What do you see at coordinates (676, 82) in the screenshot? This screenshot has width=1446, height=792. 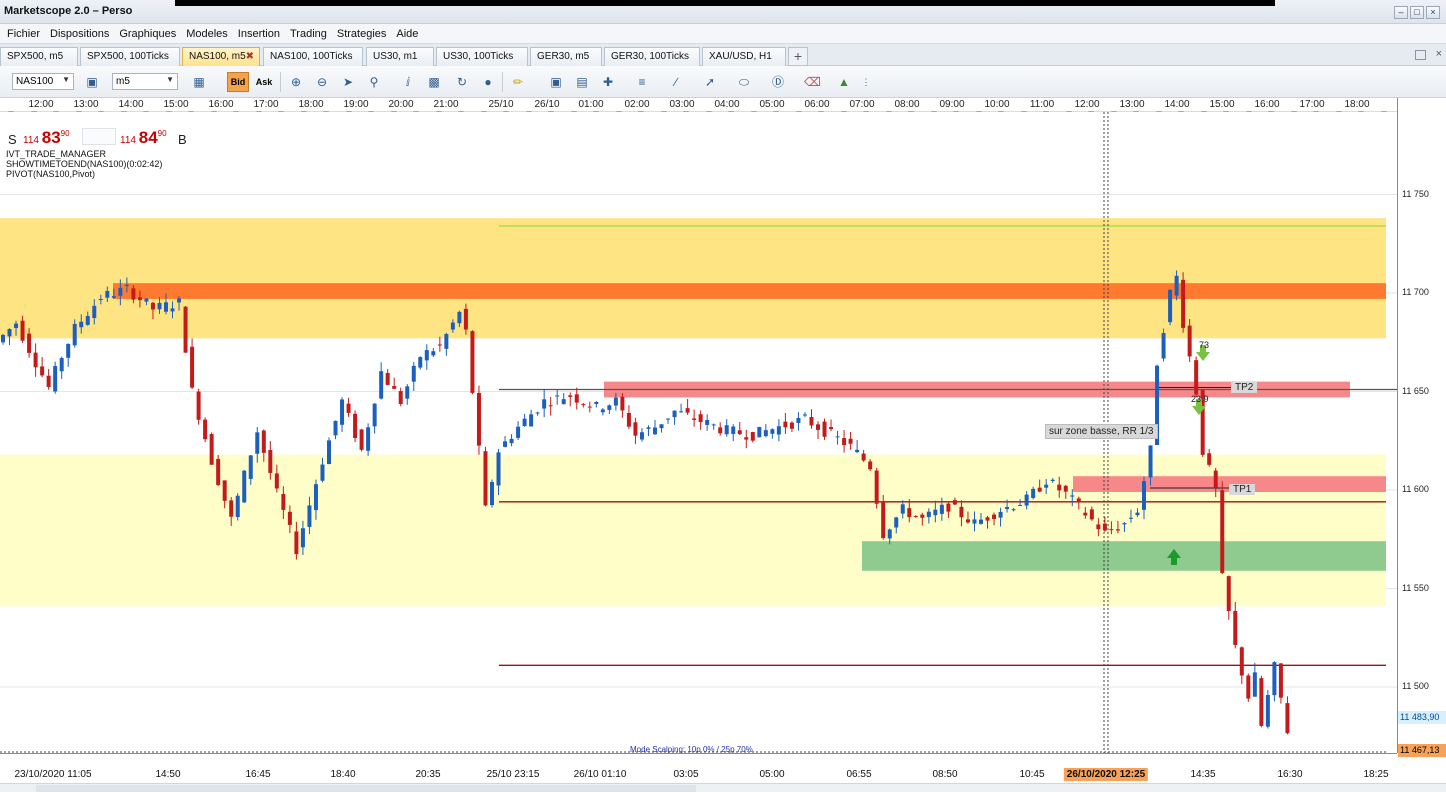 I see `fan-icon: ∕` at bounding box center [676, 82].